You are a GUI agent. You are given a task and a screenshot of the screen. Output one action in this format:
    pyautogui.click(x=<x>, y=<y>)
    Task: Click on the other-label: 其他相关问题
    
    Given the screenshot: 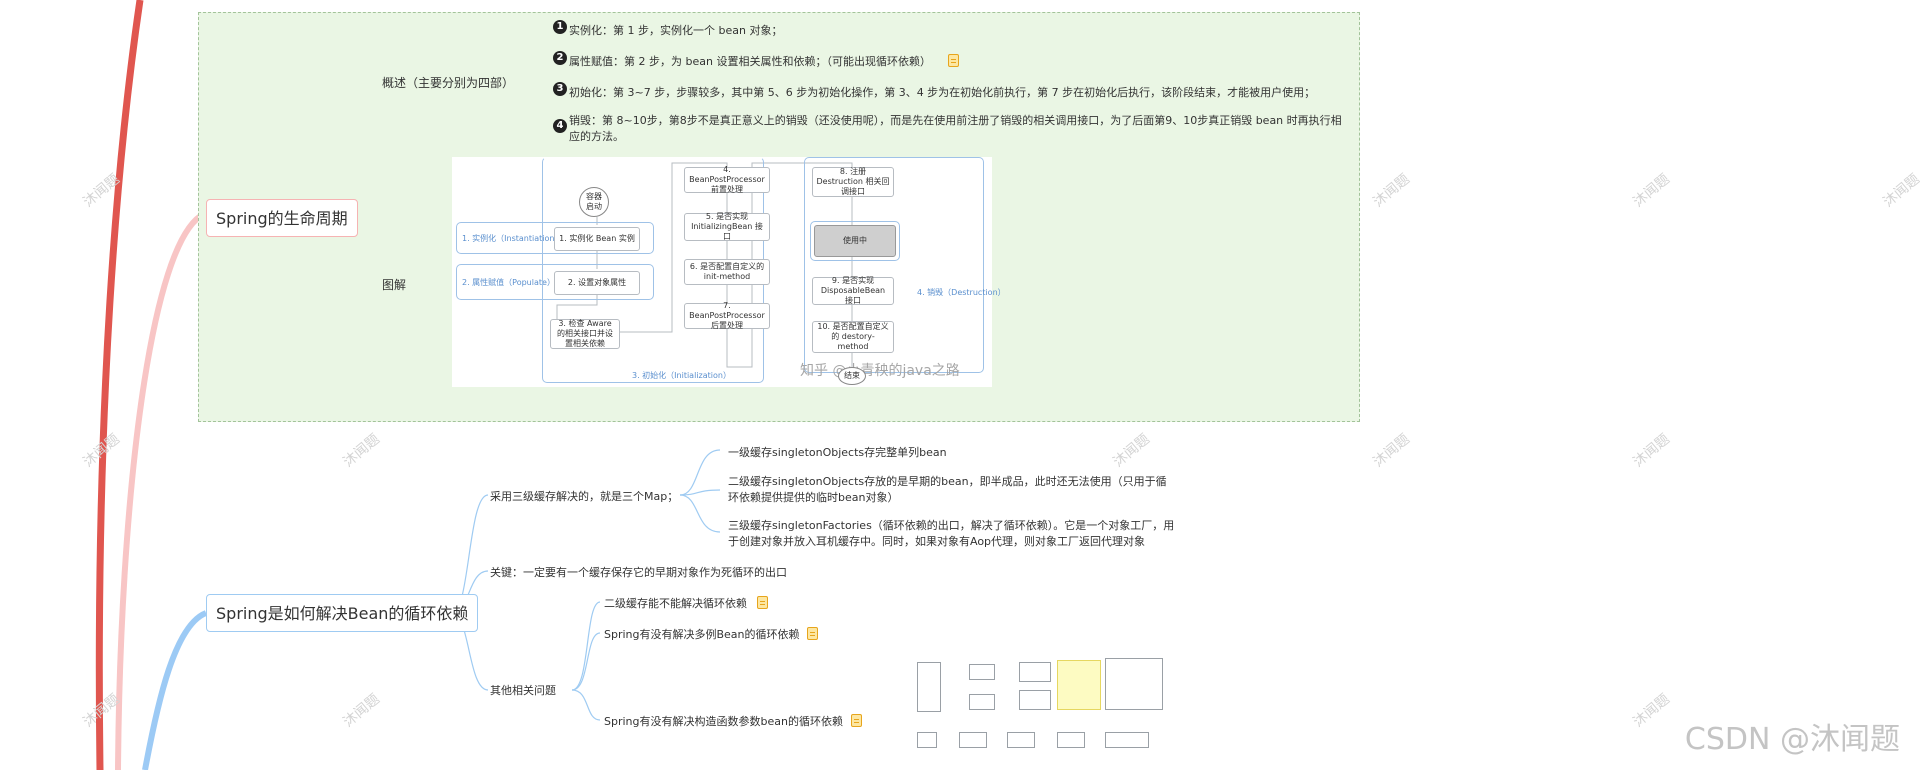 What is the action you would take?
    pyautogui.click(x=523, y=690)
    